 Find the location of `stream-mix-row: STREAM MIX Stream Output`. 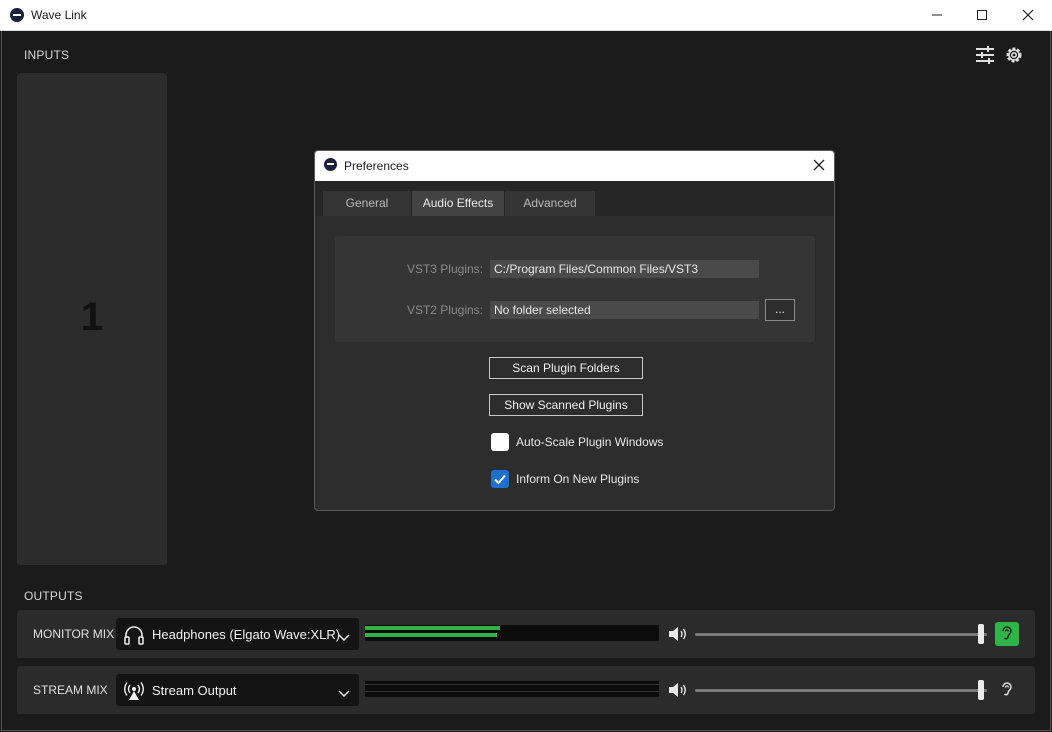

stream-mix-row: STREAM MIX Stream Output is located at coordinates (526, 690).